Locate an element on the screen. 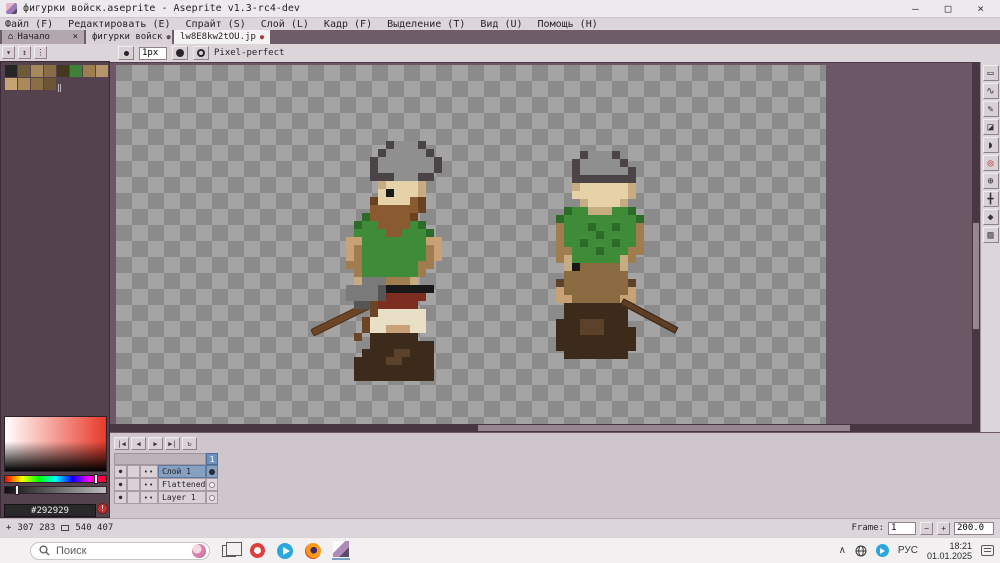 The image size is (1000, 563). tab-close-icon: × is located at coordinates (75, 37).